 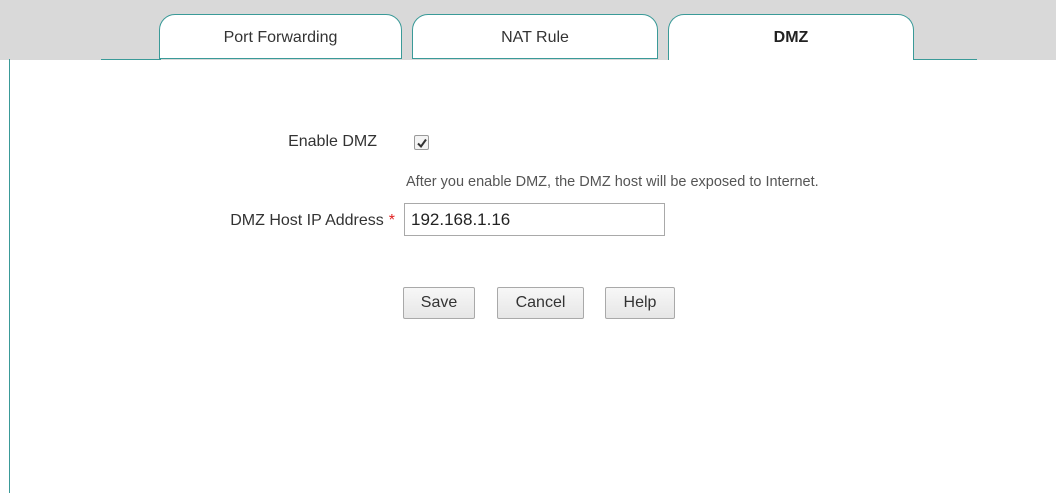 What do you see at coordinates (791, 37) in the screenshot?
I see `tab-dmz: DMZ` at bounding box center [791, 37].